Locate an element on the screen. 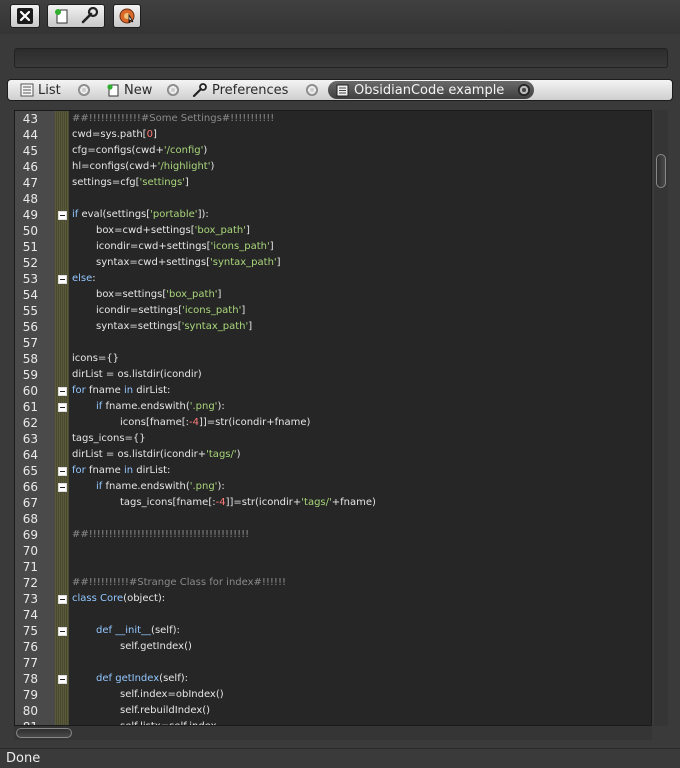  code-line: 64 dirList = os.listdir(icondir+'tags/') is located at coordinates (333, 455).